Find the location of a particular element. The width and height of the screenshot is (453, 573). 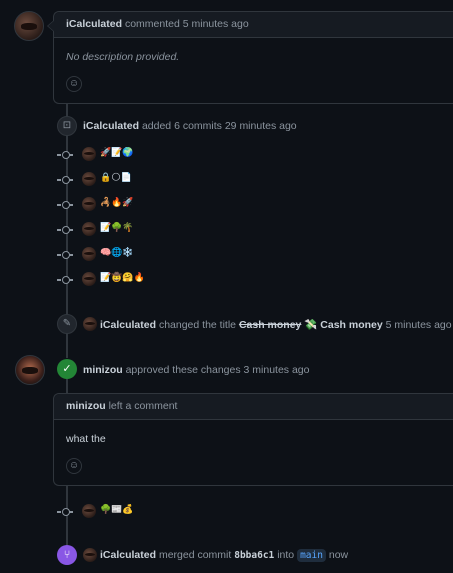

commit-message: 📝🤠🤗🔥 is located at coordinates (122, 277).